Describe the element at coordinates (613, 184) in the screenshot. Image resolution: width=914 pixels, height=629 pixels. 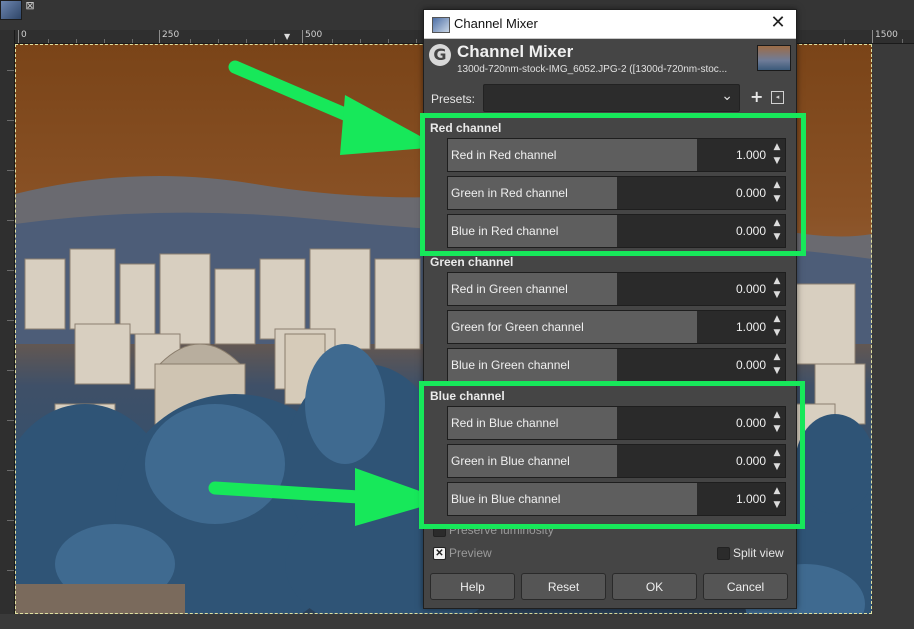
I see `red-channel-highlight` at that location.